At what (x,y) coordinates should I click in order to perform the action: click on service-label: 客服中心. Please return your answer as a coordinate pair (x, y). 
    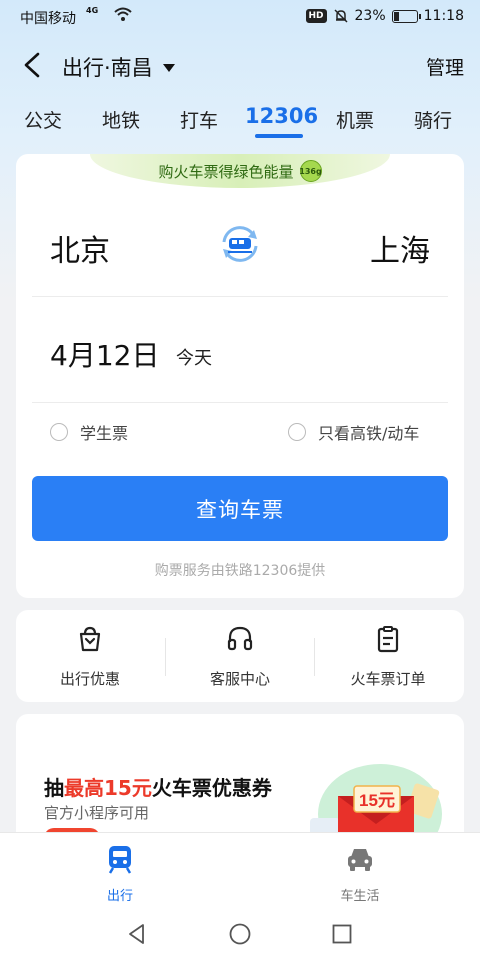
    Looking at the image, I should click on (239, 679).